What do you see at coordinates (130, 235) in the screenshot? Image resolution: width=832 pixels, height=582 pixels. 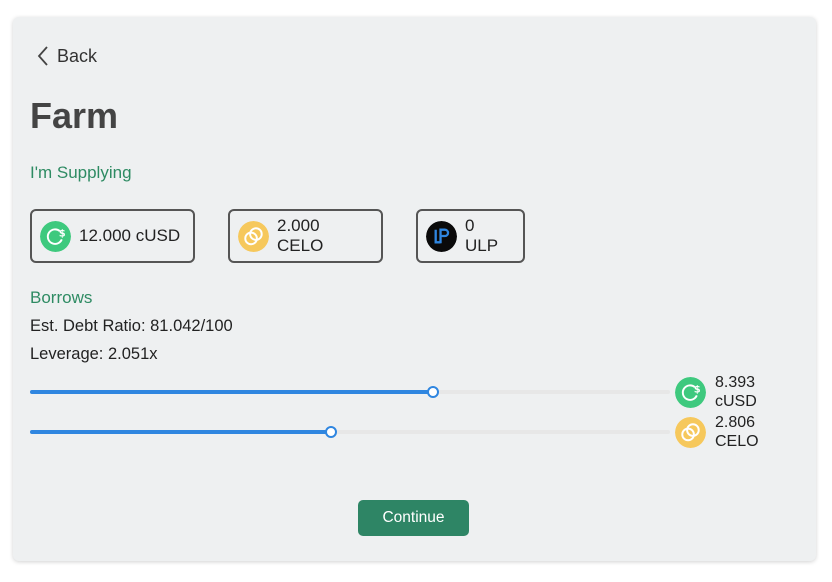 I see `supply-amount-cusd: 12.000 cUSD` at bounding box center [130, 235].